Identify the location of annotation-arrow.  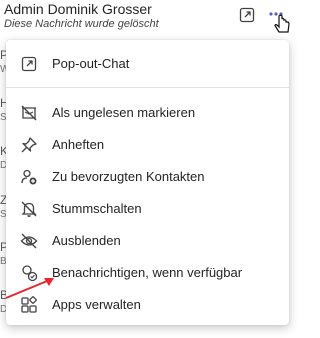
(29, 288).